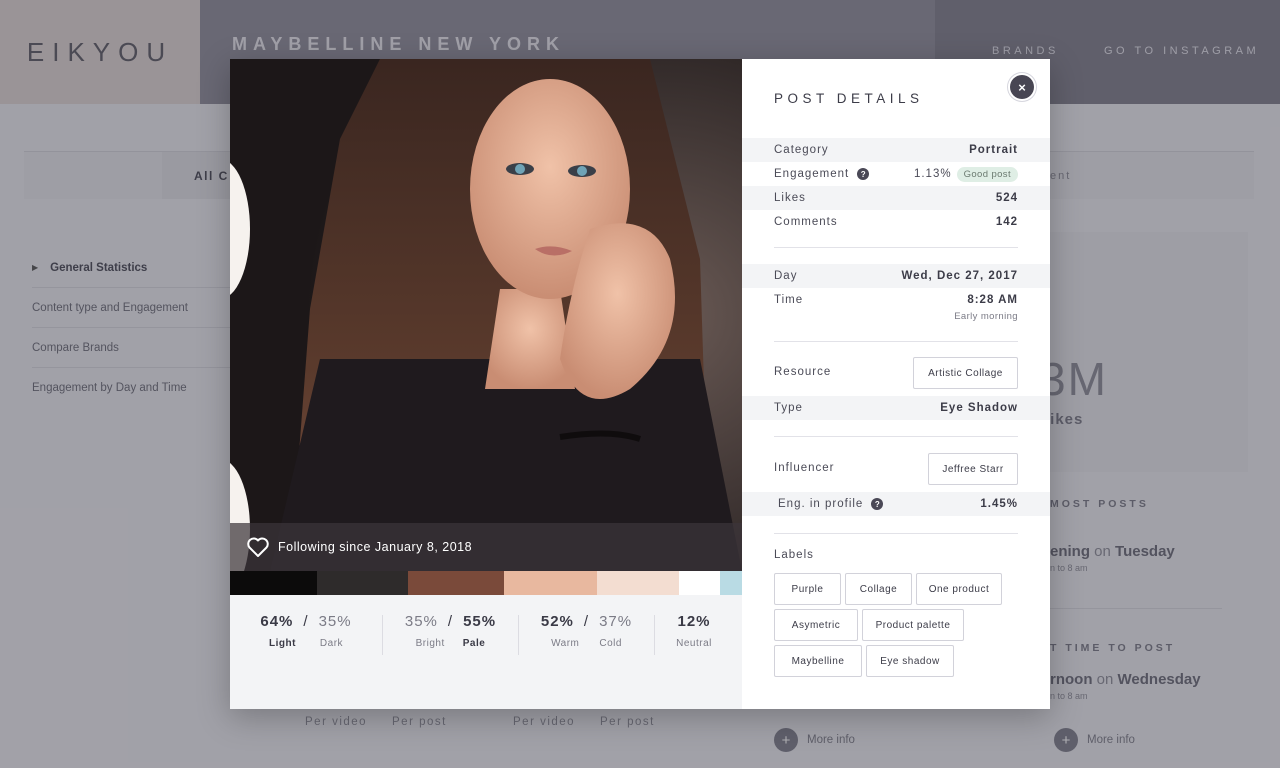  What do you see at coordinates (993, 150) in the screenshot?
I see `category-value: Portrait` at bounding box center [993, 150].